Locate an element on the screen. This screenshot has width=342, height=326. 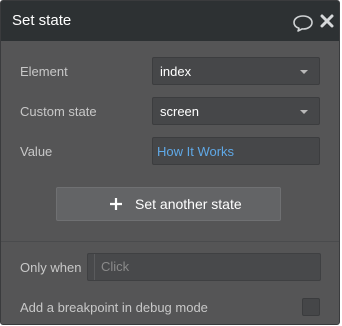
custom-state-value: screen is located at coordinates (180, 111).